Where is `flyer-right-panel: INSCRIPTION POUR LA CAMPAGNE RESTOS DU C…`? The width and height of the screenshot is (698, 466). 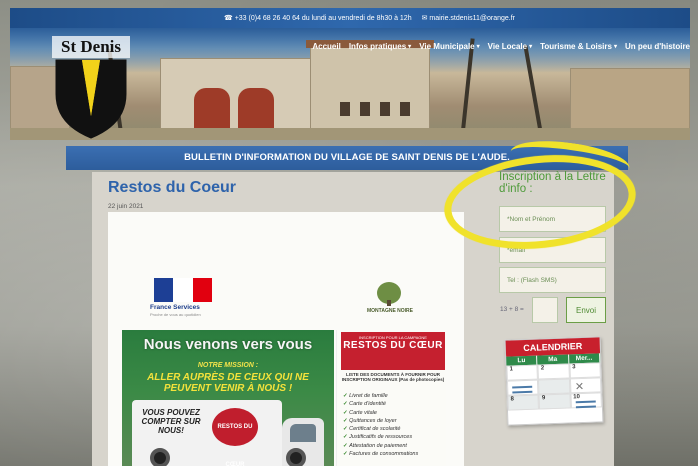 flyer-right-panel: INSCRIPTION POUR LA CAMPAGNE RESTOS DU C… is located at coordinates (391, 398).